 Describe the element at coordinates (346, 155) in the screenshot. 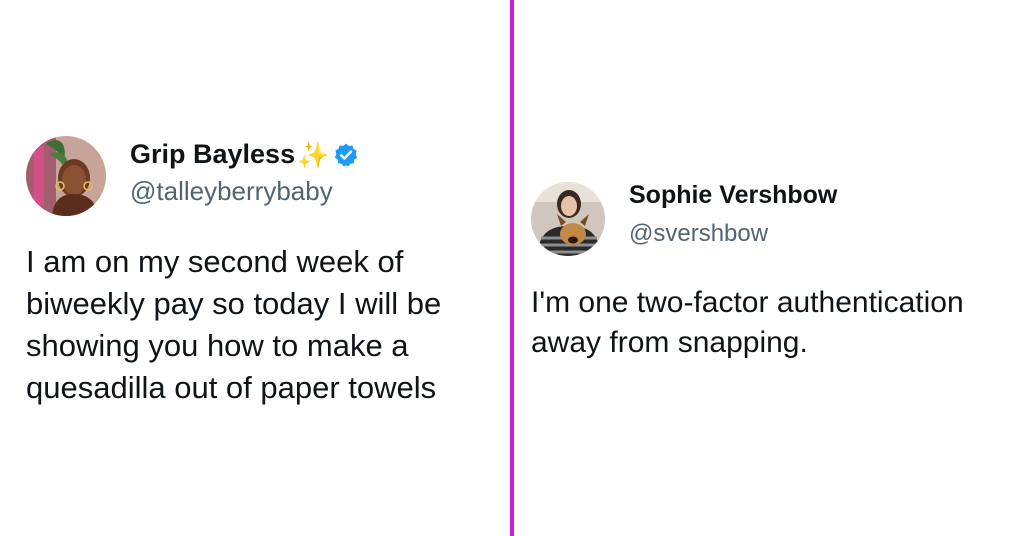

I see `verified-badge-icon` at that location.